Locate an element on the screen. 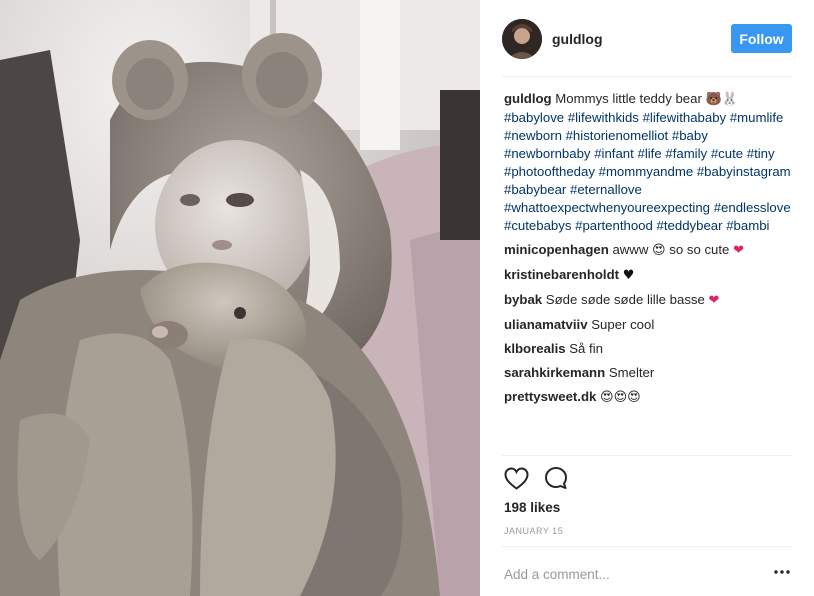 The width and height of the screenshot is (814, 596). hashtag-link: #whattoexpectwhenyoureexpecting is located at coordinates (607, 207).